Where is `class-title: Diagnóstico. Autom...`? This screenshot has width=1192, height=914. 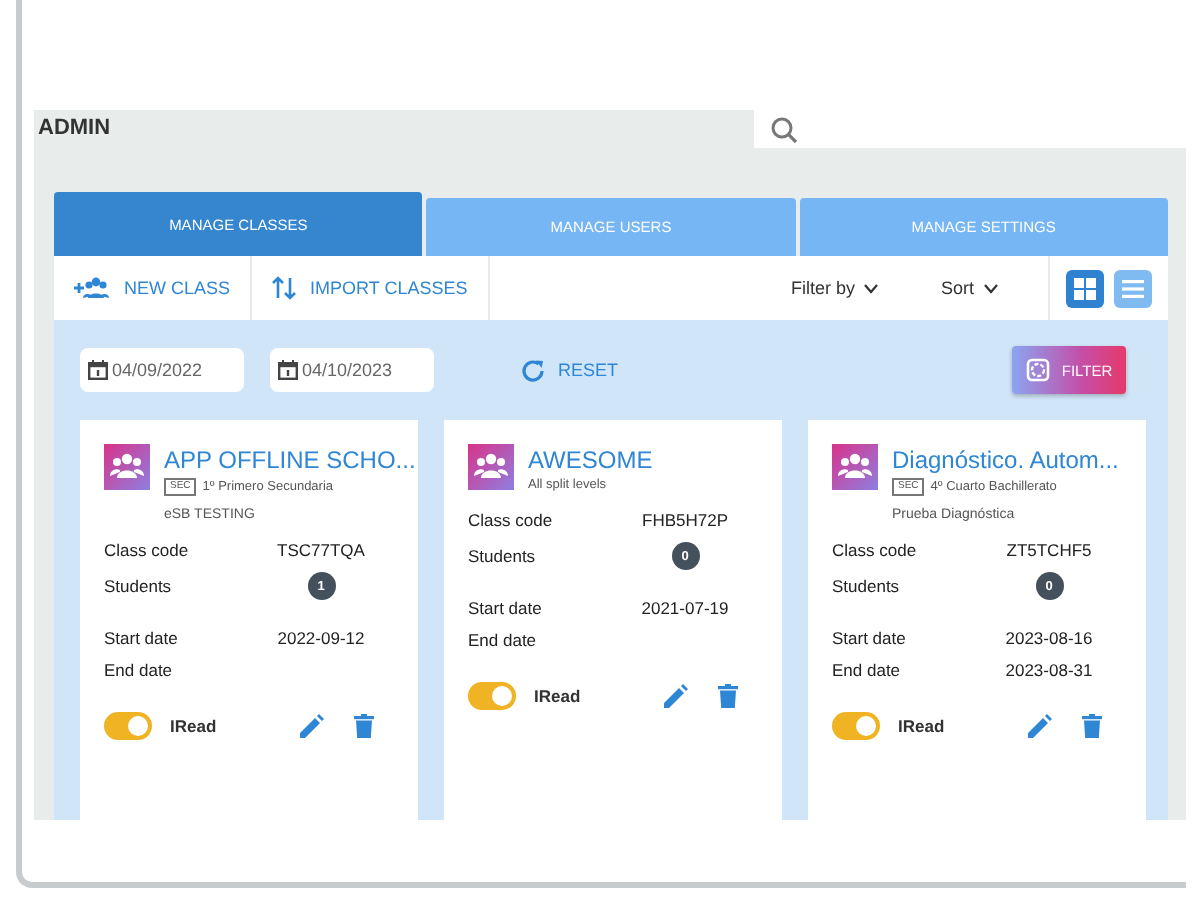
class-title: Diagnóstico. Autom... is located at coordinates (1005, 461).